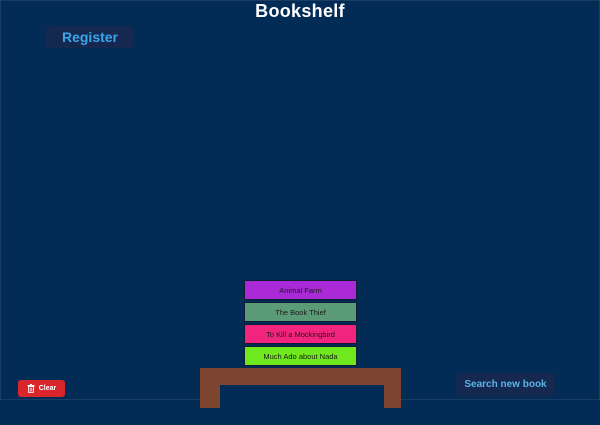  What do you see at coordinates (47, 388) in the screenshot?
I see `clear-button-label: Clear` at bounding box center [47, 388].